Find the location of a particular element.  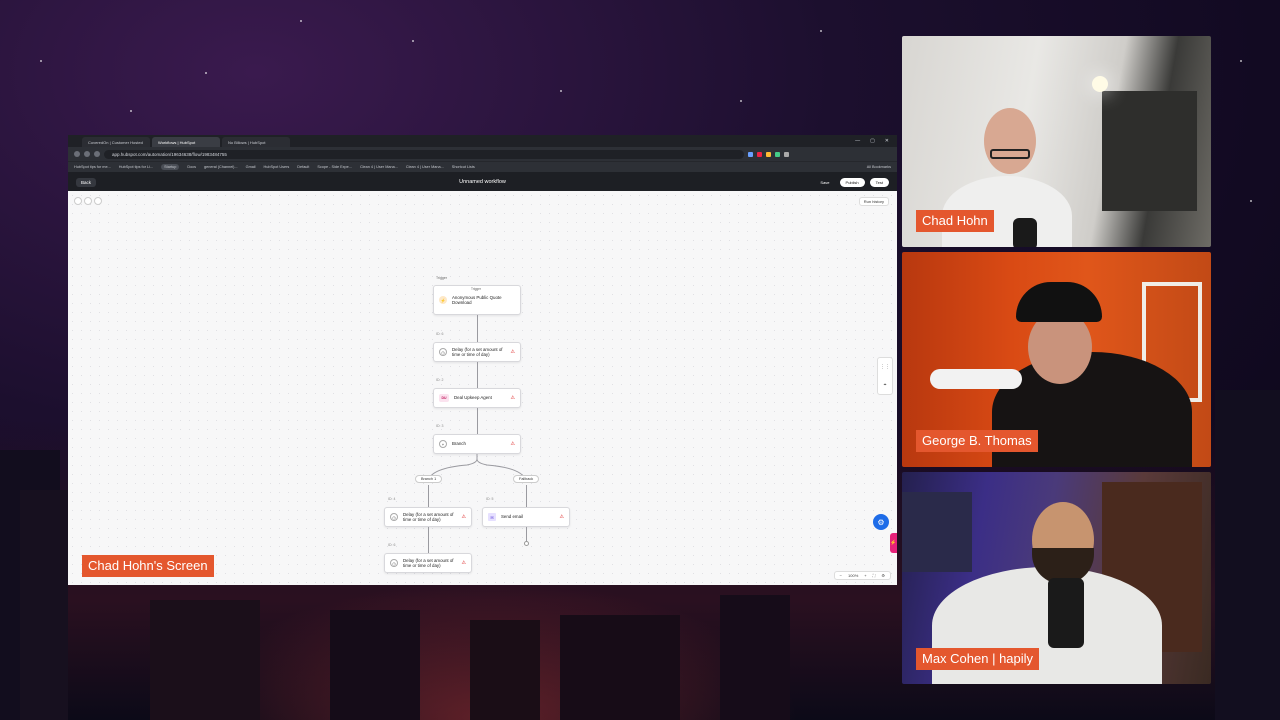

agent-step-card: DU Deal Upkeep Agent ⚠ is located at coordinates (477, 398).